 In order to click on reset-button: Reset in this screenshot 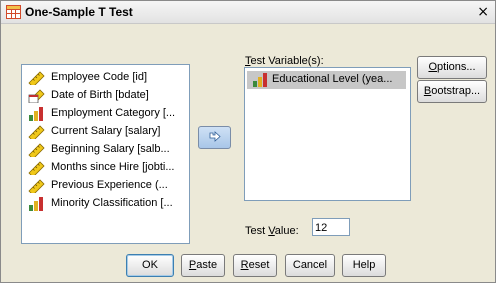, I will do `click(255, 265)`.